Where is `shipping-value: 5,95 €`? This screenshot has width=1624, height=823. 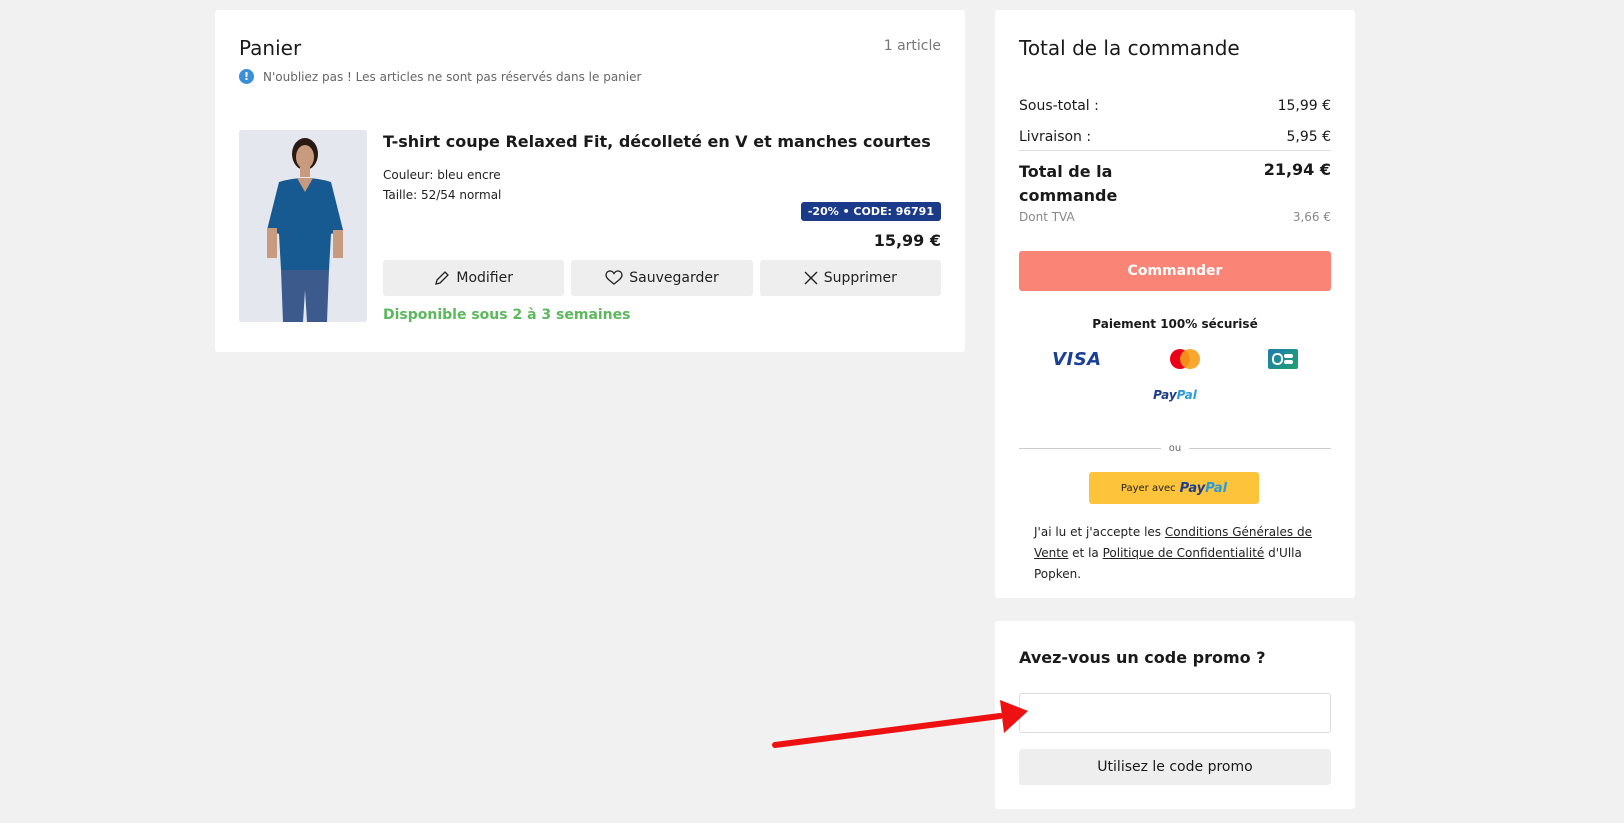 shipping-value: 5,95 € is located at coordinates (1308, 137).